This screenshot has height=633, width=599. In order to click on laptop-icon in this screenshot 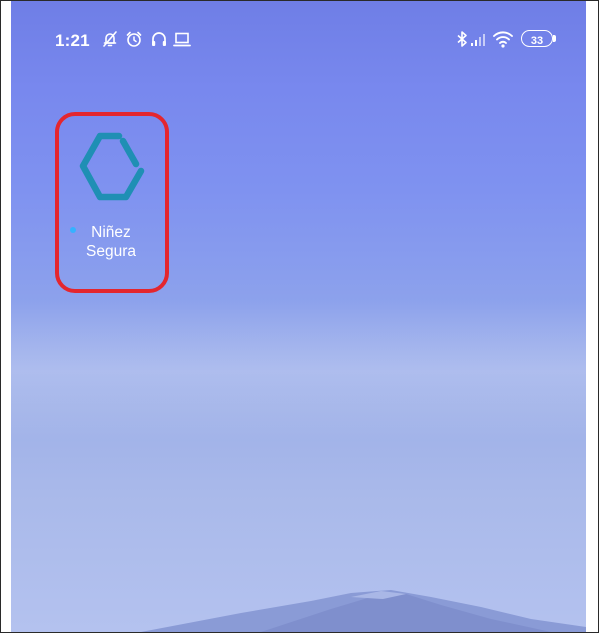, I will do `click(182, 39)`.